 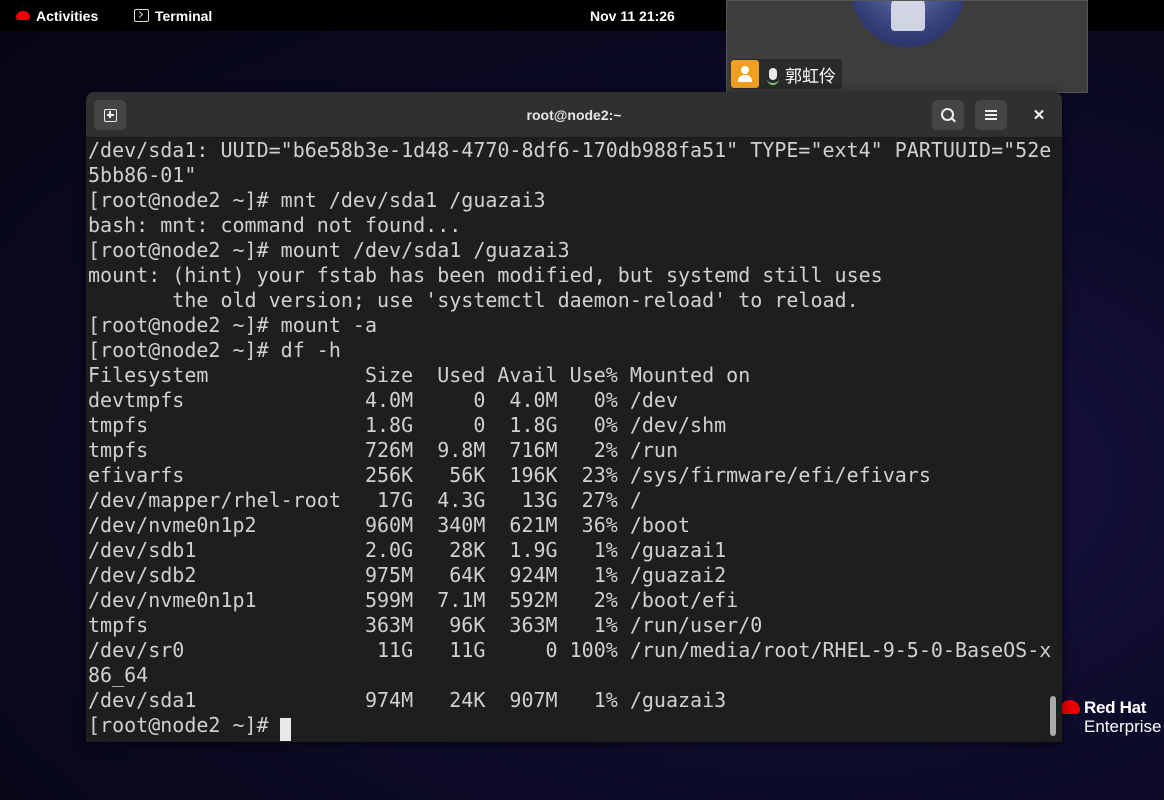 I want to click on terminal-line: devtmpfs 4.0M 0 4.0M 0% /dev, so click(x=383, y=400).